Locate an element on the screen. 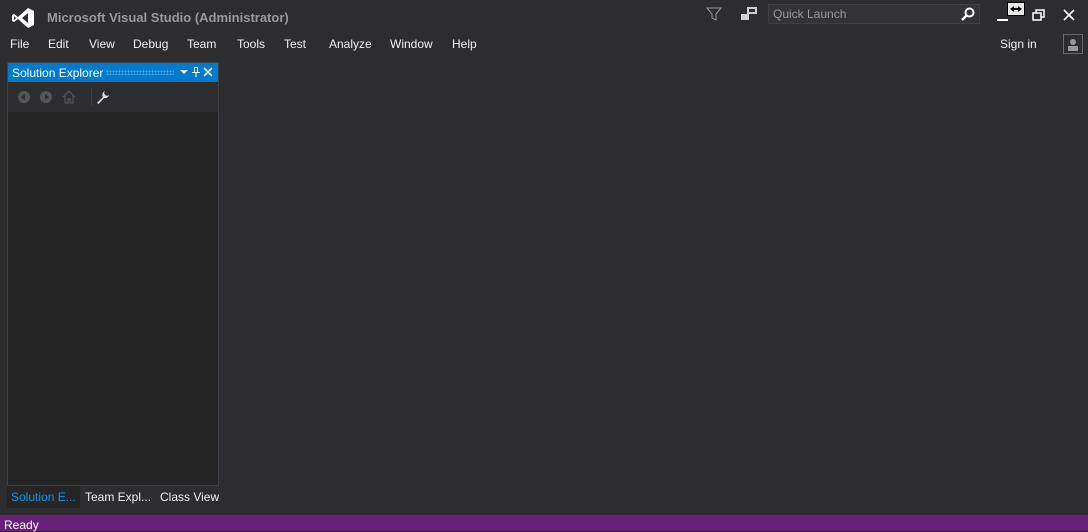 This screenshot has width=1088, height=532. user-icon is located at coordinates (1073, 45).